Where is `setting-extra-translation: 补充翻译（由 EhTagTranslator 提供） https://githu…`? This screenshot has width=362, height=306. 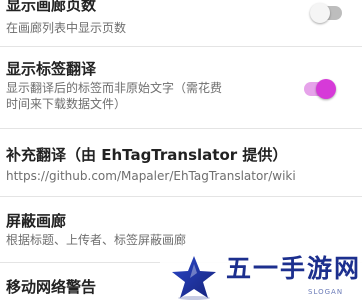 setting-extra-translation: 补充翻译（由 EhTagTranslator 提供） https://githu… is located at coordinates (181, 166).